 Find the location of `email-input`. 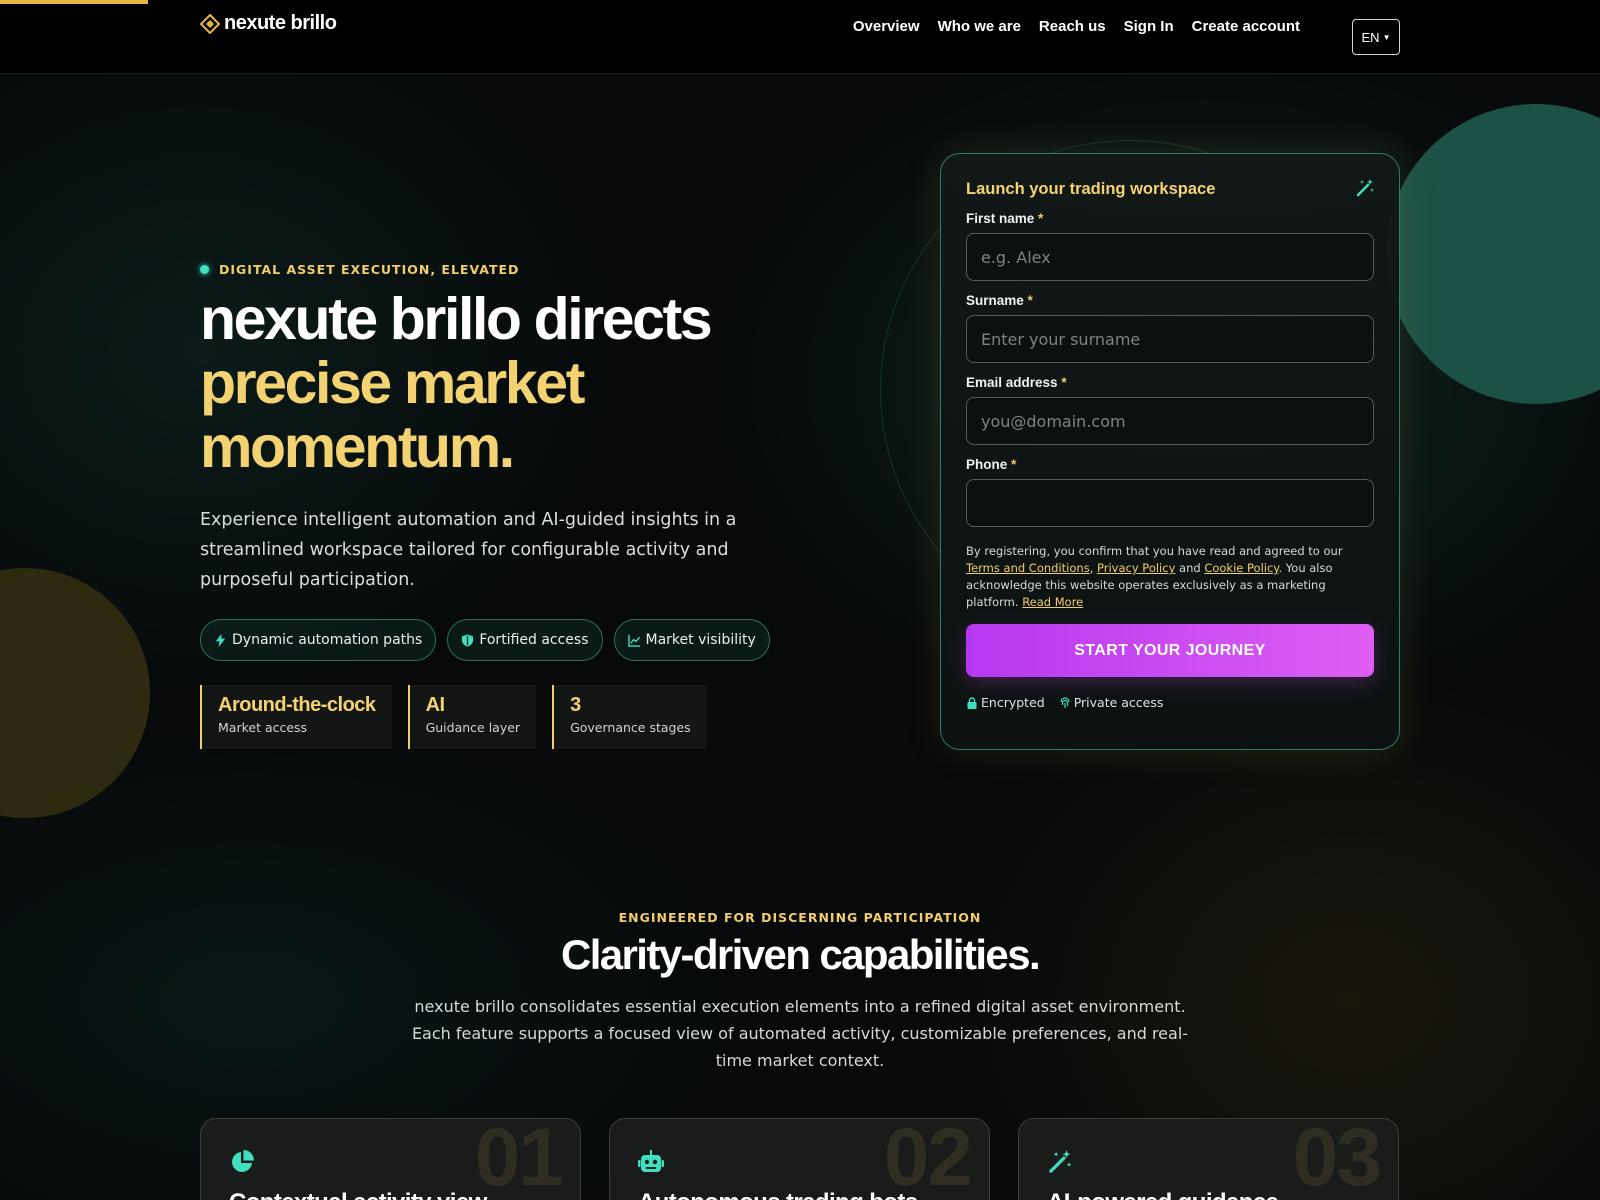

email-input is located at coordinates (1170, 421).